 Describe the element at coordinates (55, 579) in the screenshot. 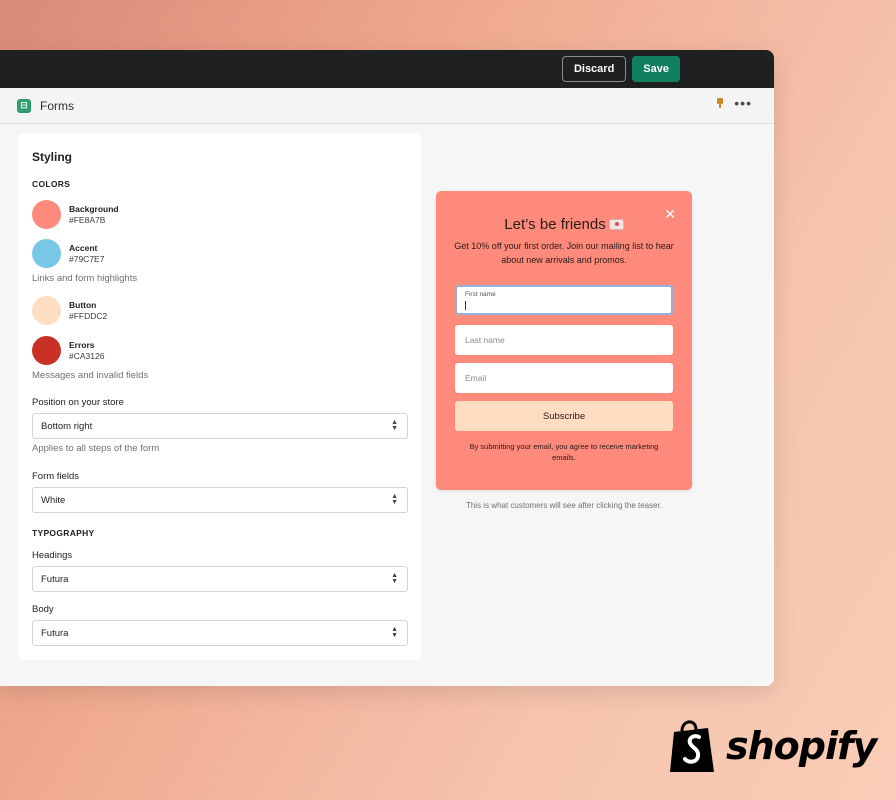

I see `headings-value: Futura` at that location.